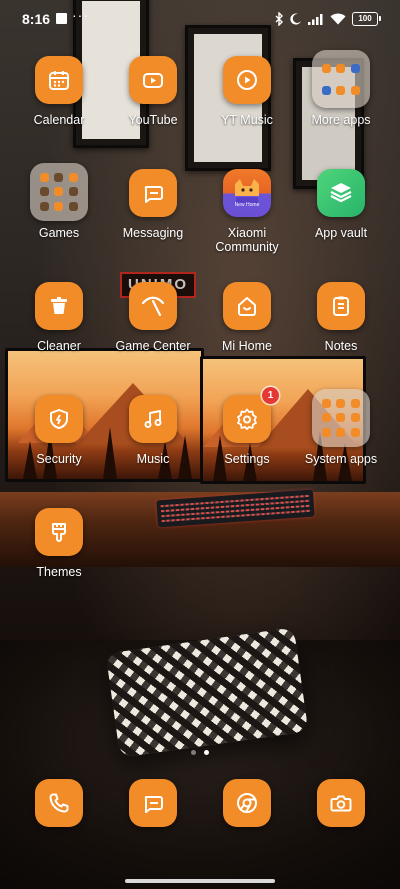  Describe the element at coordinates (279, 19) in the screenshot. I see `bluetooth-icon` at that location.